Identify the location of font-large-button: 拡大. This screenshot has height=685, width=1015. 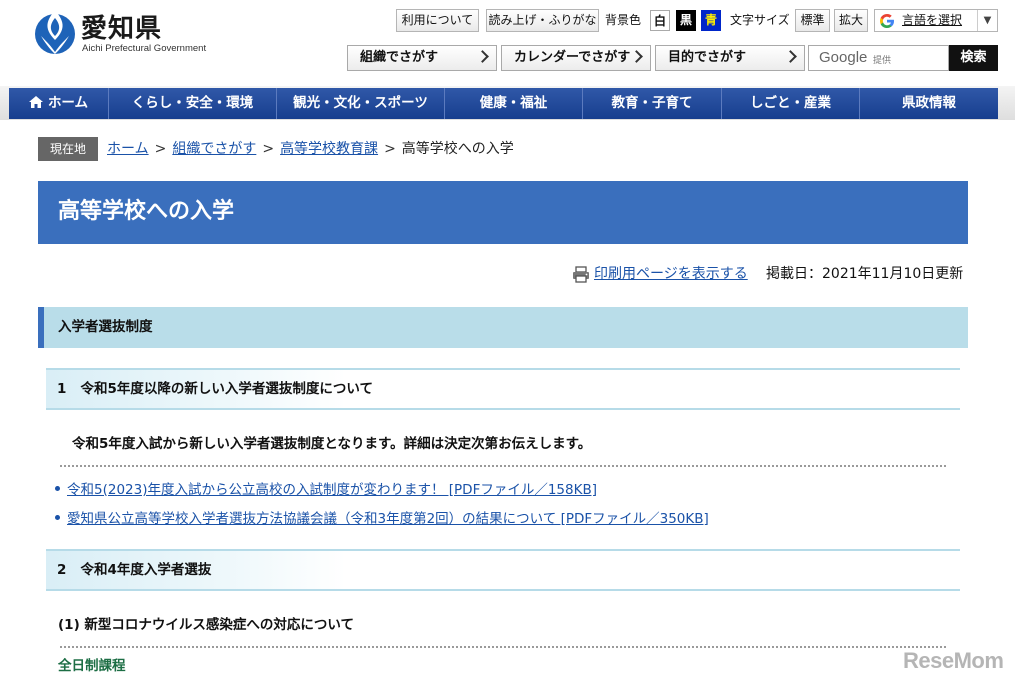
(851, 20).